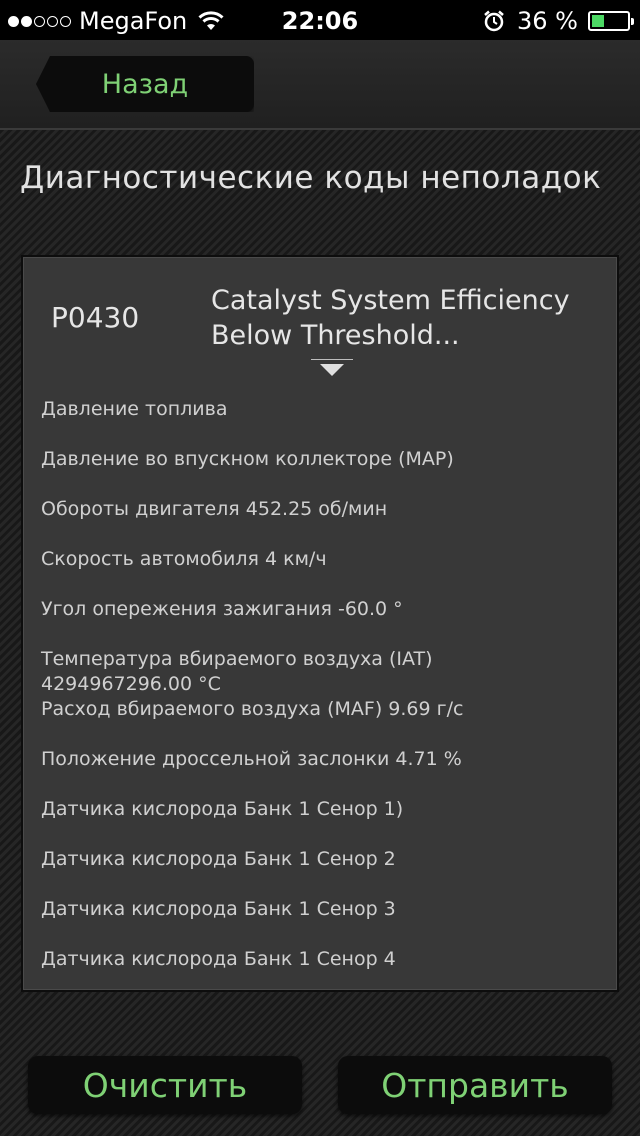  What do you see at coordinates (547, 21) in the screenshot?
I see `battery-percent: 36 %` at bounding box center [547, 21].